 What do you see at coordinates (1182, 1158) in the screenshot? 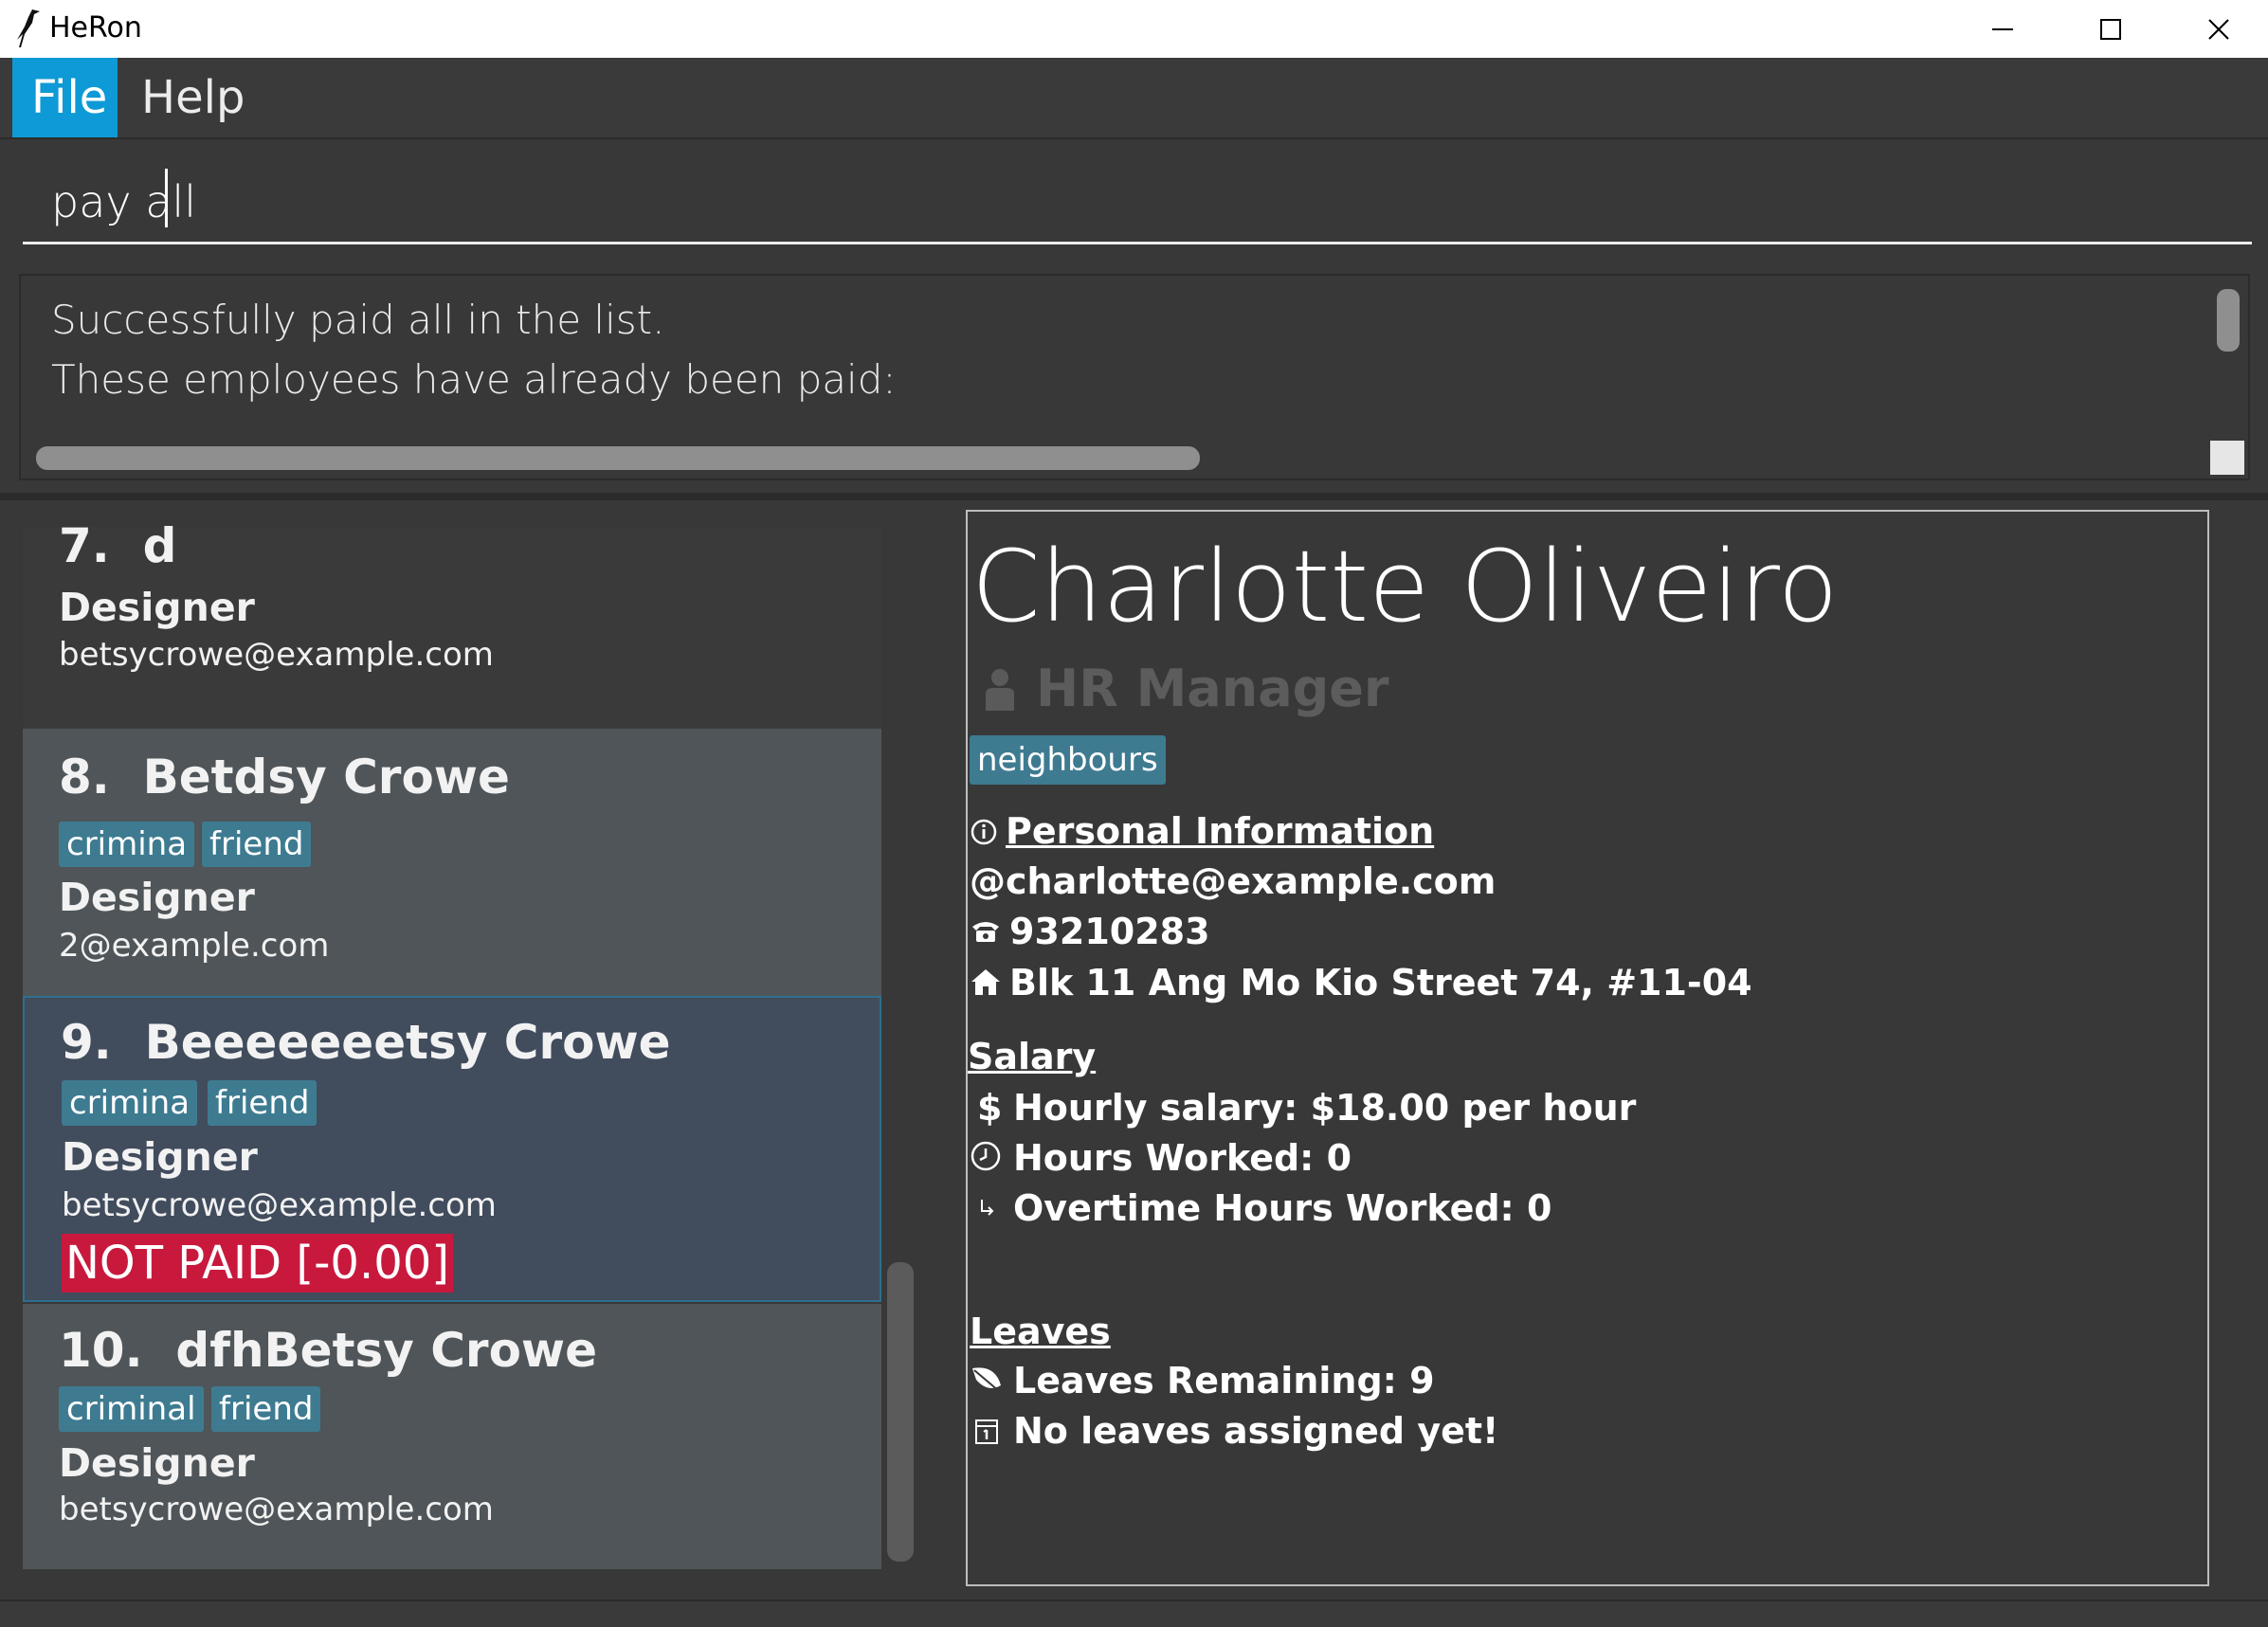
I see `detail-hours-worked: Hours Worked: 0` at bounding box center [1182, 1158].